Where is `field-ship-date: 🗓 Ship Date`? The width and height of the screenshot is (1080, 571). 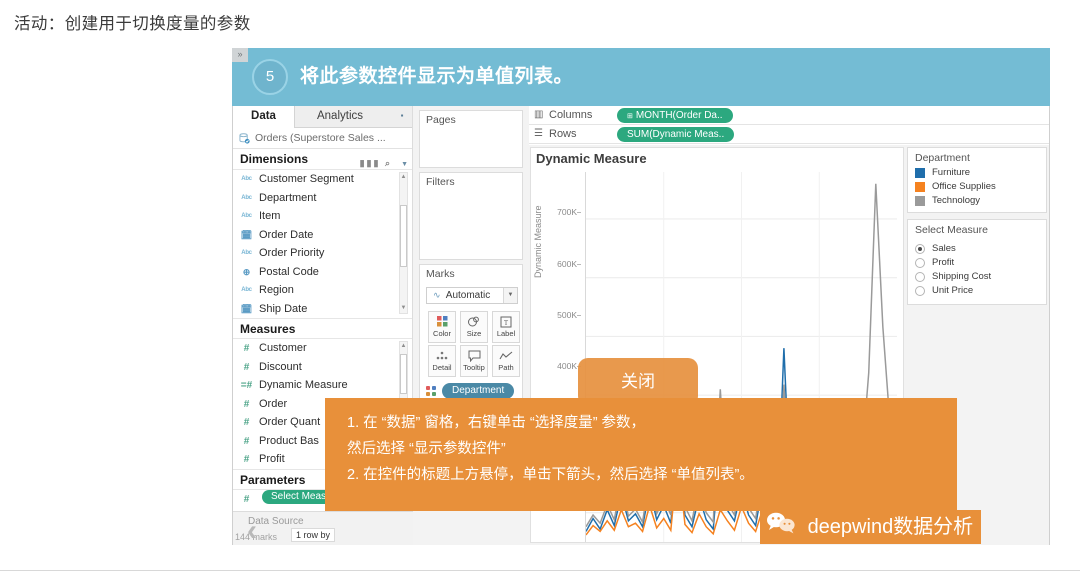
field-ship-date: 🗓 Ship Date is located at coordinates (322, 309).